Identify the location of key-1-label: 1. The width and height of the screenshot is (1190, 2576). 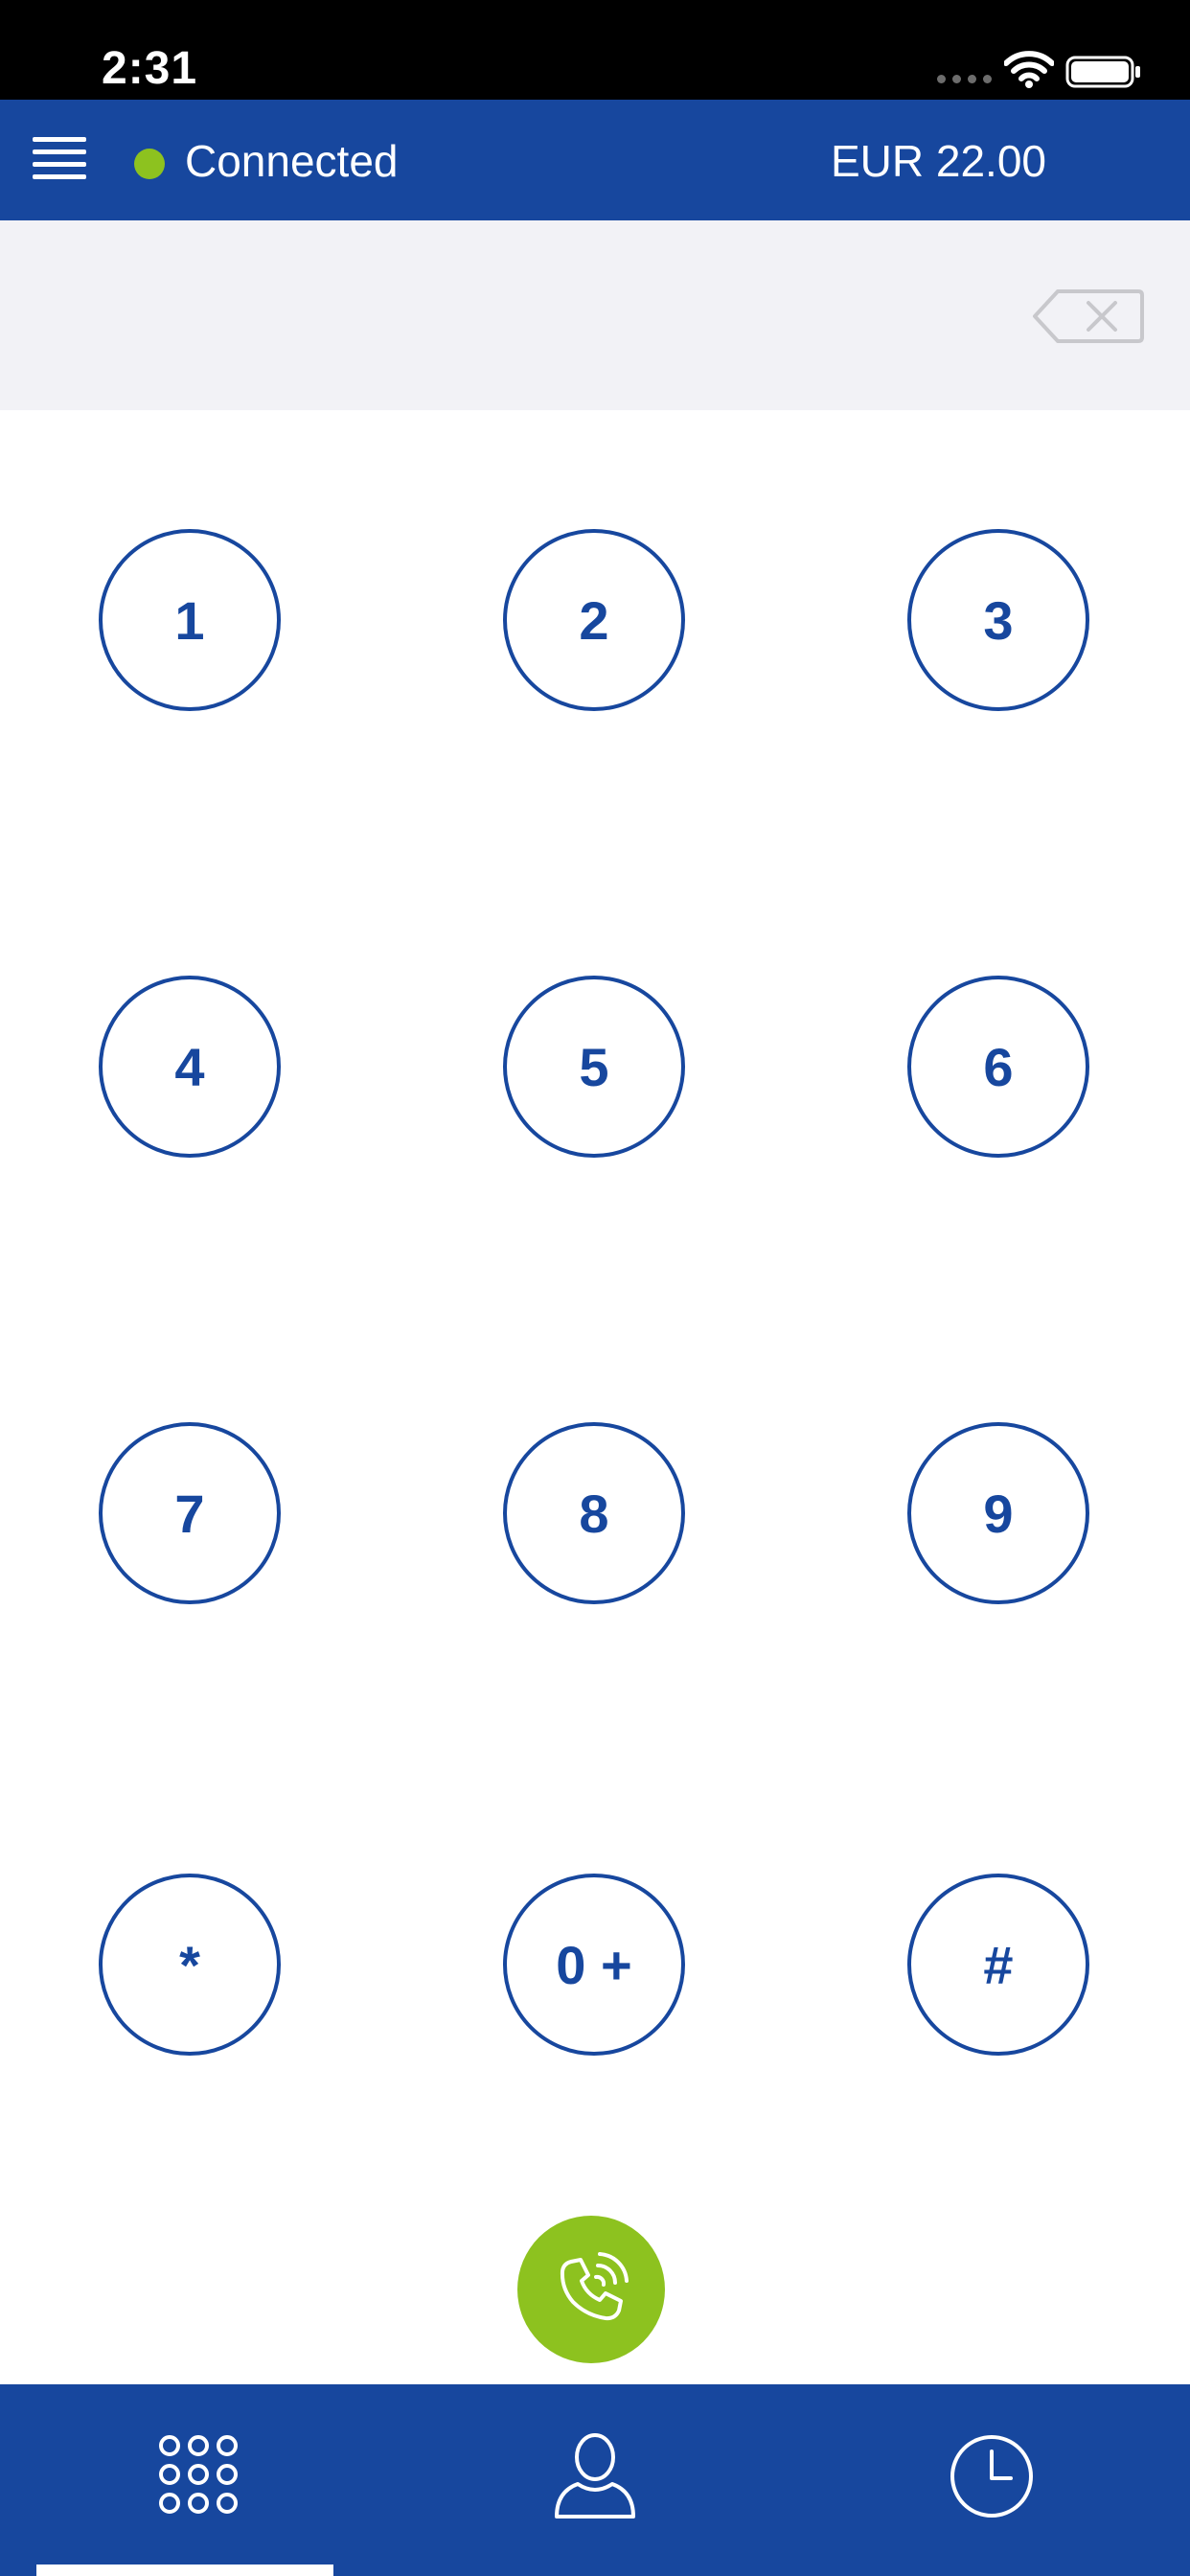
(190, 620).